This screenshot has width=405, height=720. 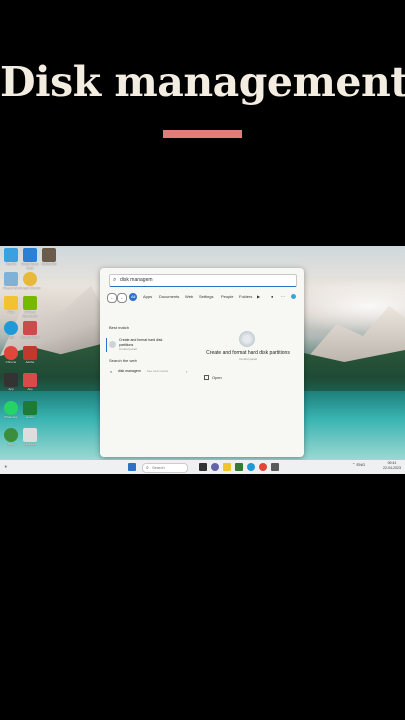 What do you see at coordinates (106, 345) in the screenshot?
I see `selection-indicator` at bounding box center [106, 345].